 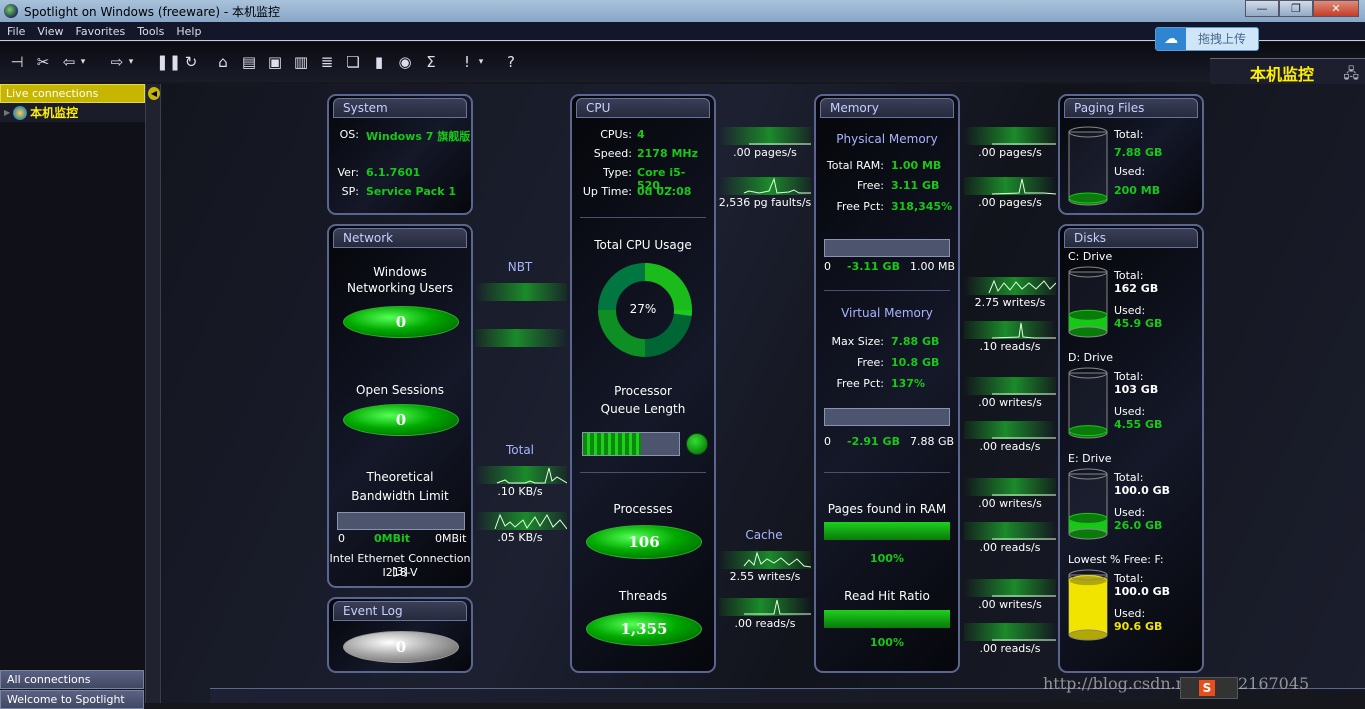 I want to click on disk-read-rate: .10 reads/s, so click(x=1010, y=346).